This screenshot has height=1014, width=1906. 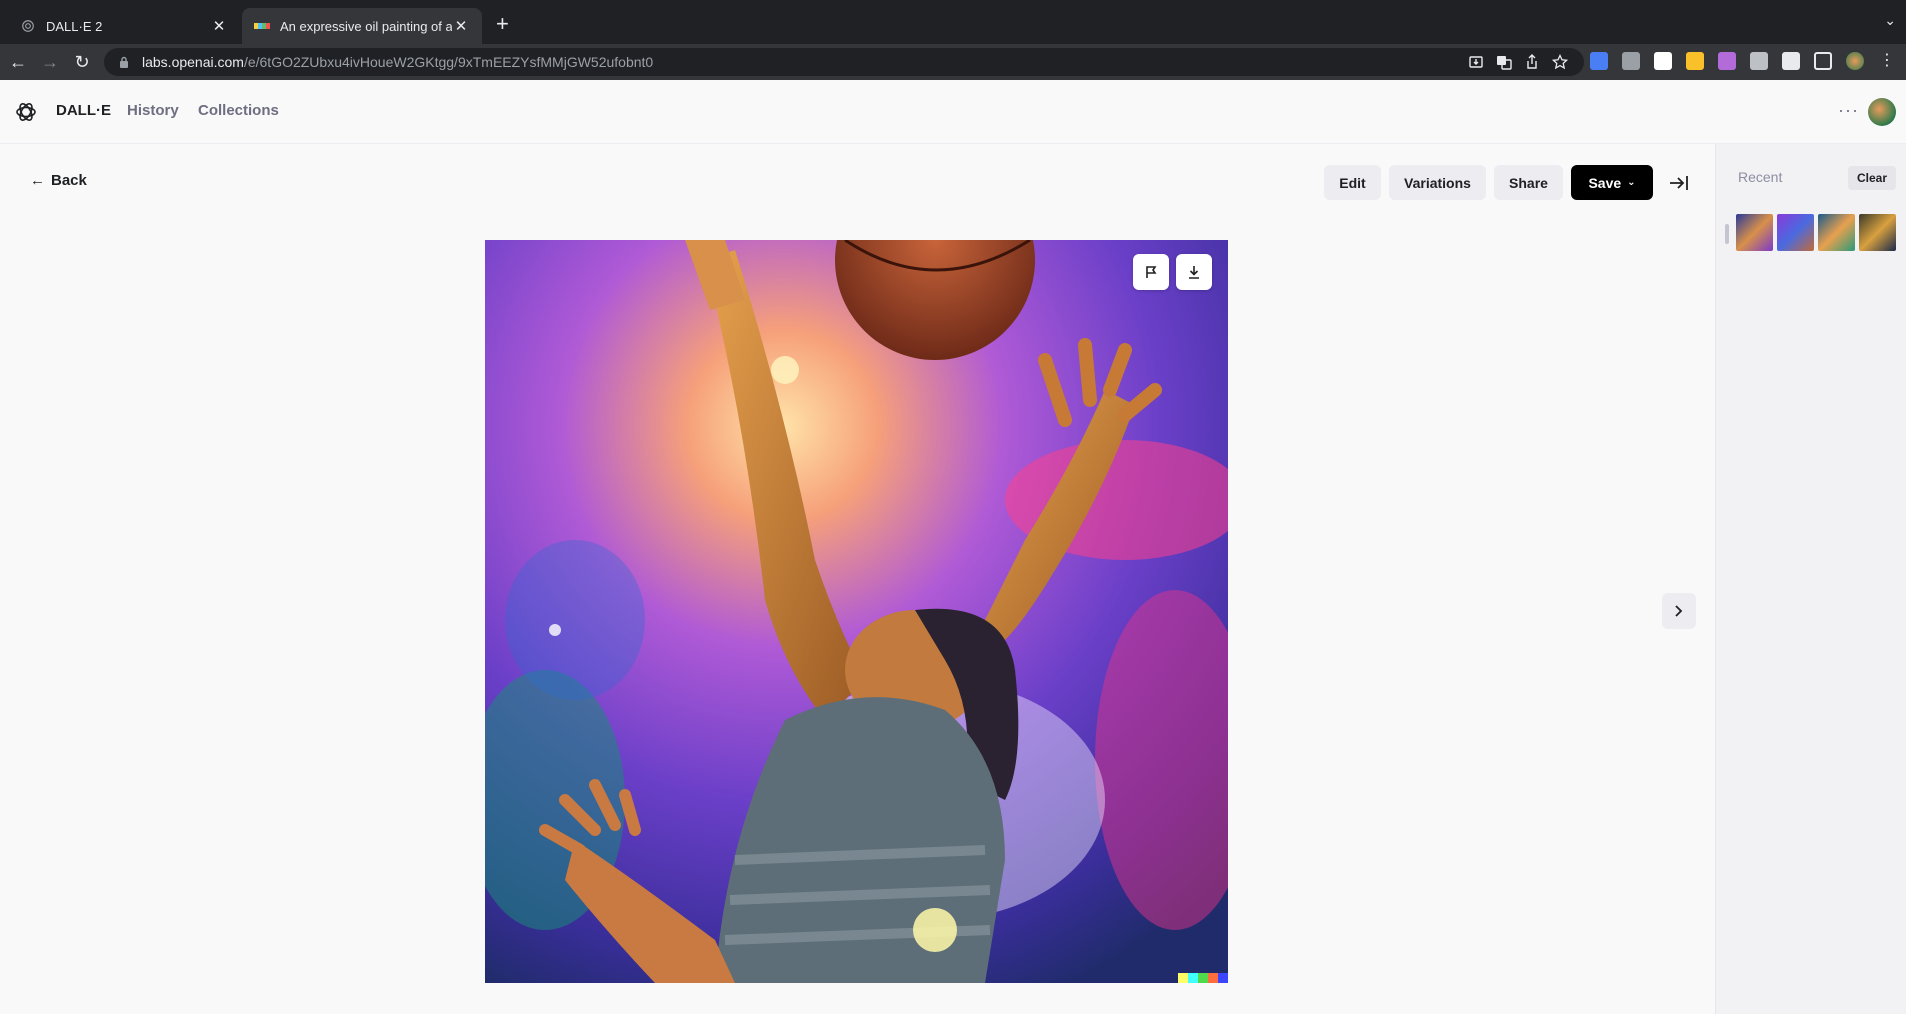 What do you see at coordinates (124, 62) in the screenshot?
I see `lock-icon` at bounding box center [124, 62].